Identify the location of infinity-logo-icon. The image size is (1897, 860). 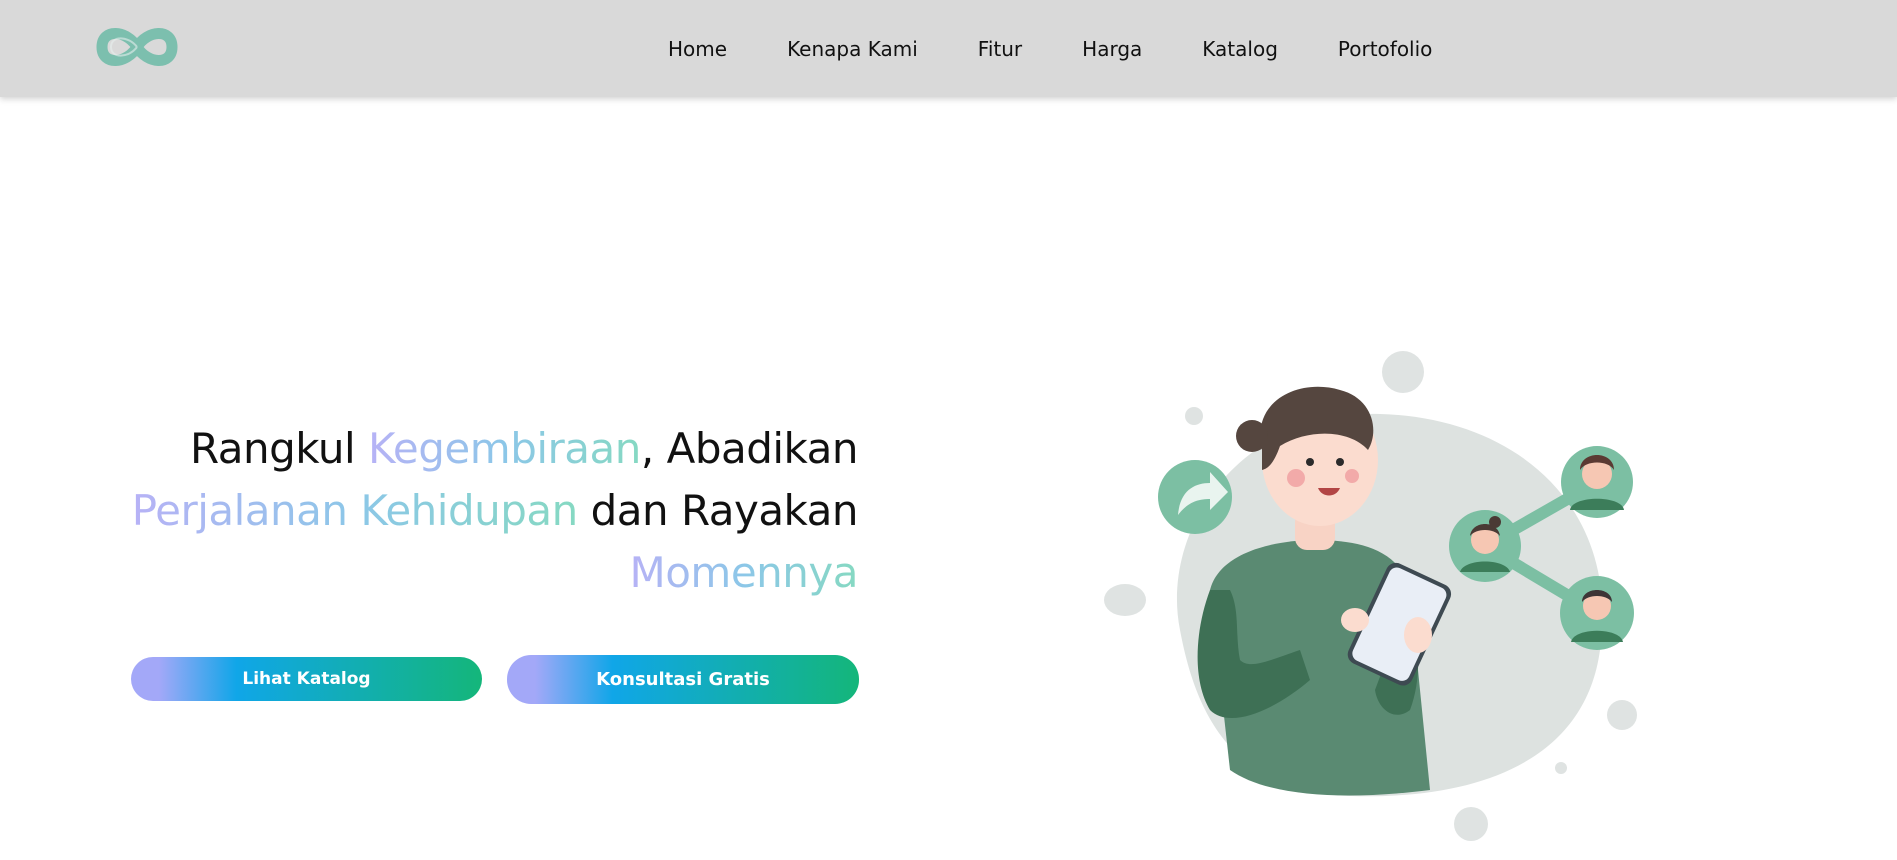
(137, 47).